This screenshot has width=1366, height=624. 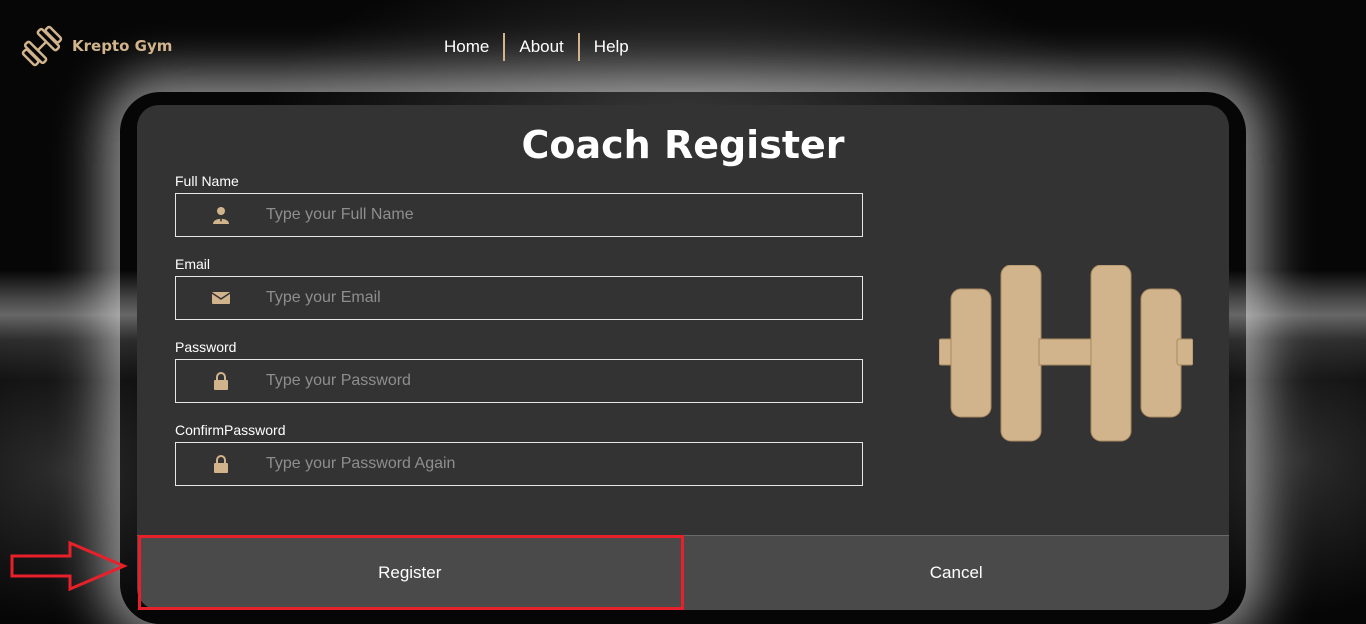 What do you see at coordinates (206, 347) in the screenshot?
I see `password-label: Password` at bounding box center [206, 347].